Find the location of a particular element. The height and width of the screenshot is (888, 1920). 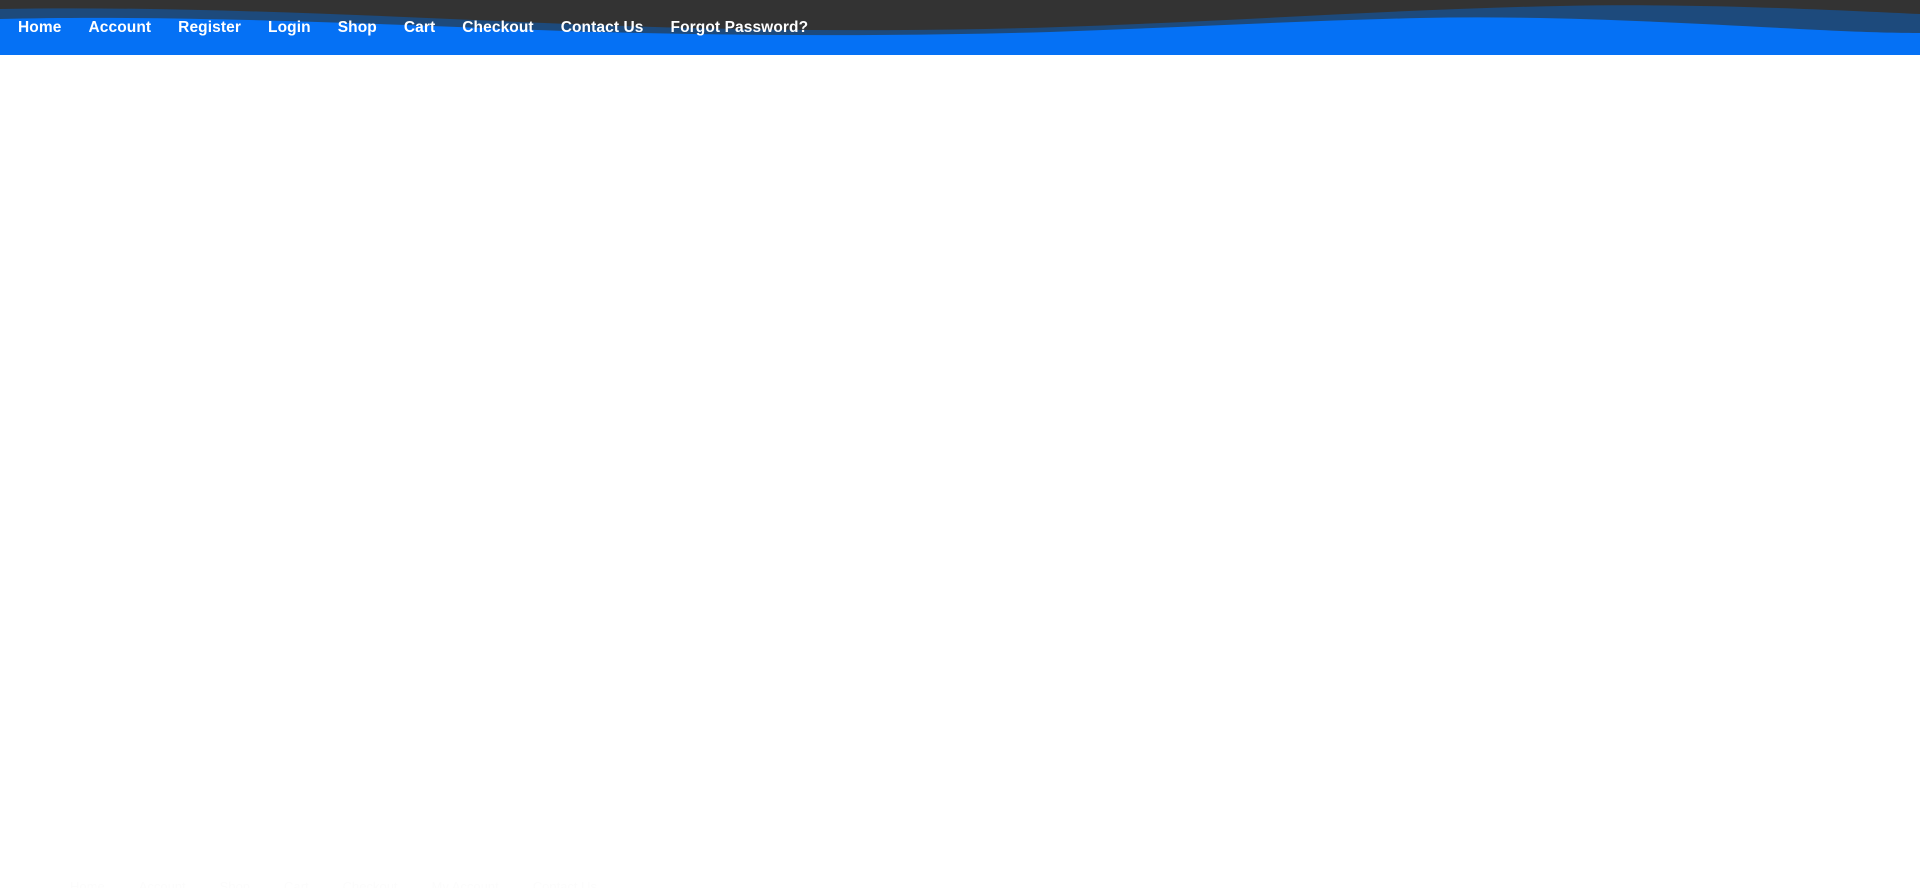

footer-link-cart: Cart is located at coordinates (296, 883).